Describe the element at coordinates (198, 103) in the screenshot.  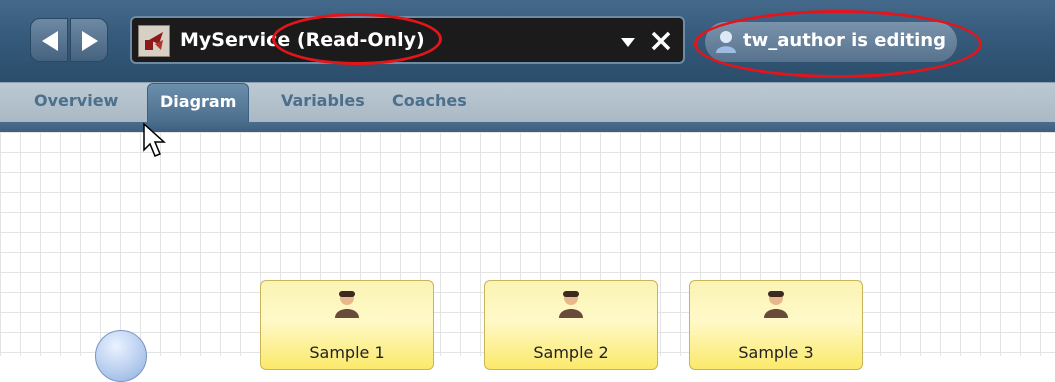
I see `tab-diagram: Diagram` at that location.